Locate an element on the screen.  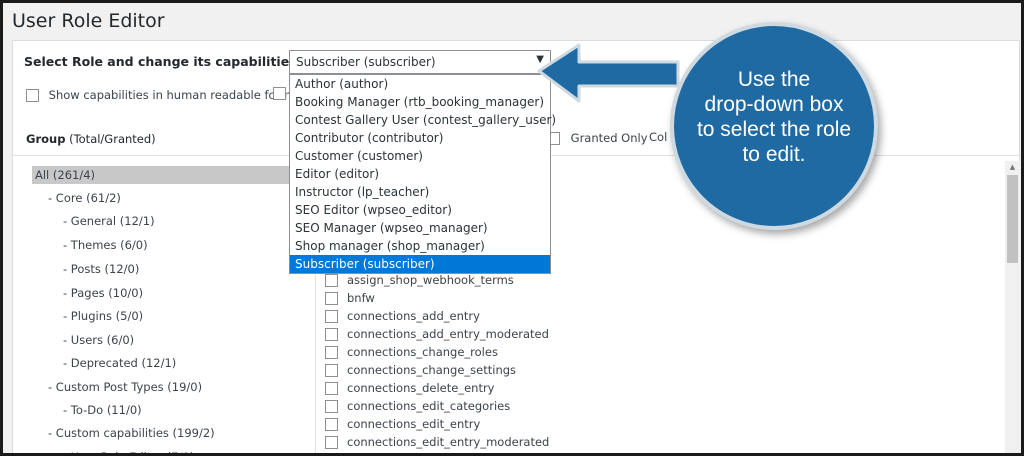
capability-row: connections_change_settings is located at coordinates (420, 370).